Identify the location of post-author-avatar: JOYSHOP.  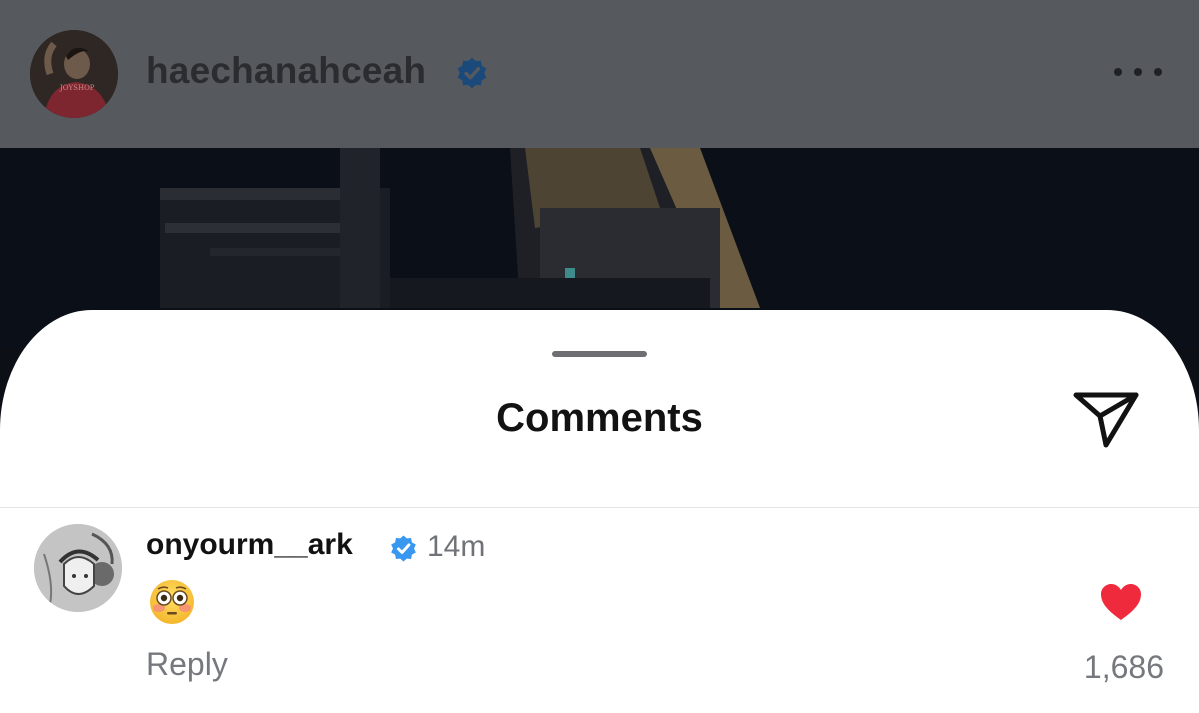
(74, 74).